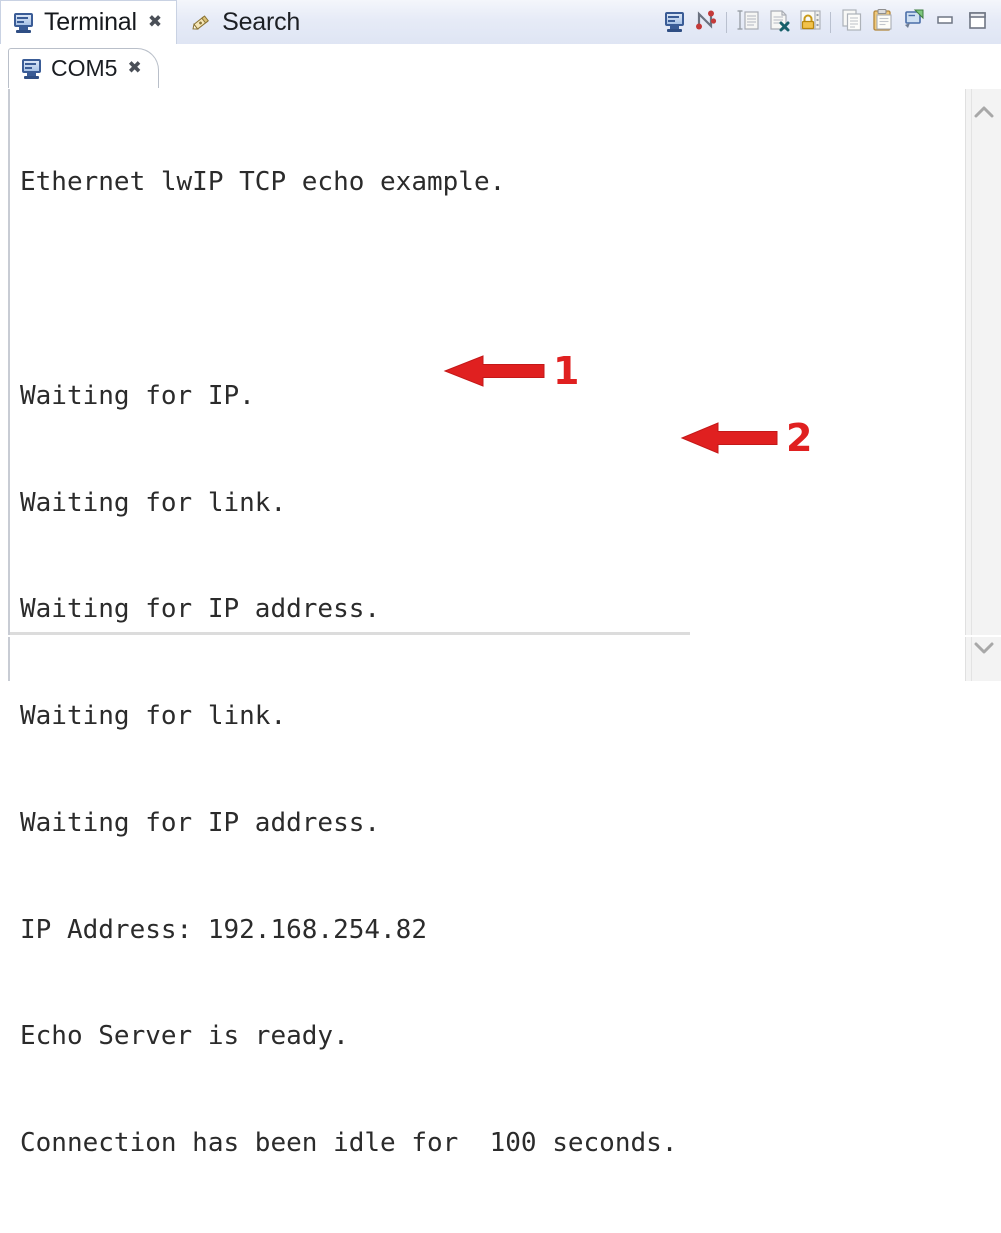 This screenshot has width=1001, height=1233. I want to click on terminal-tab-com5: COM5 ✖, so click(83, 68).